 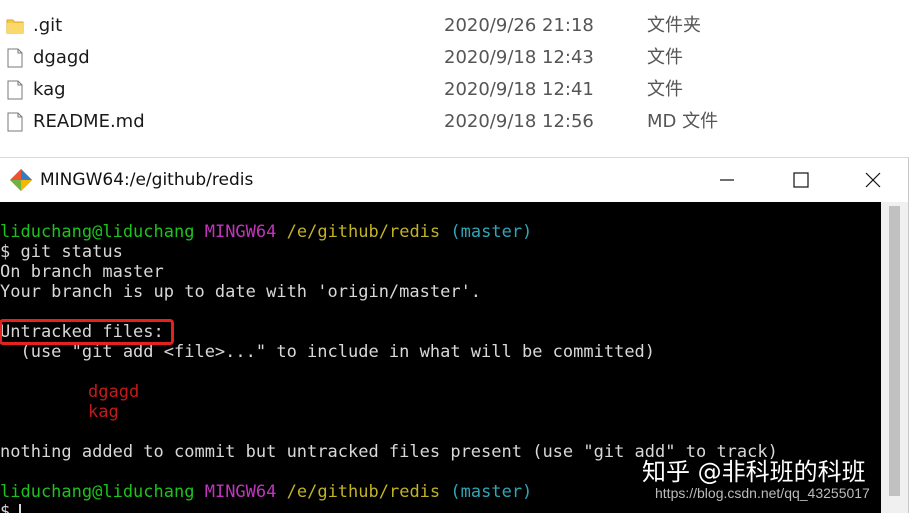 I want to click on maximize-icon, so click(x=801, y=180).